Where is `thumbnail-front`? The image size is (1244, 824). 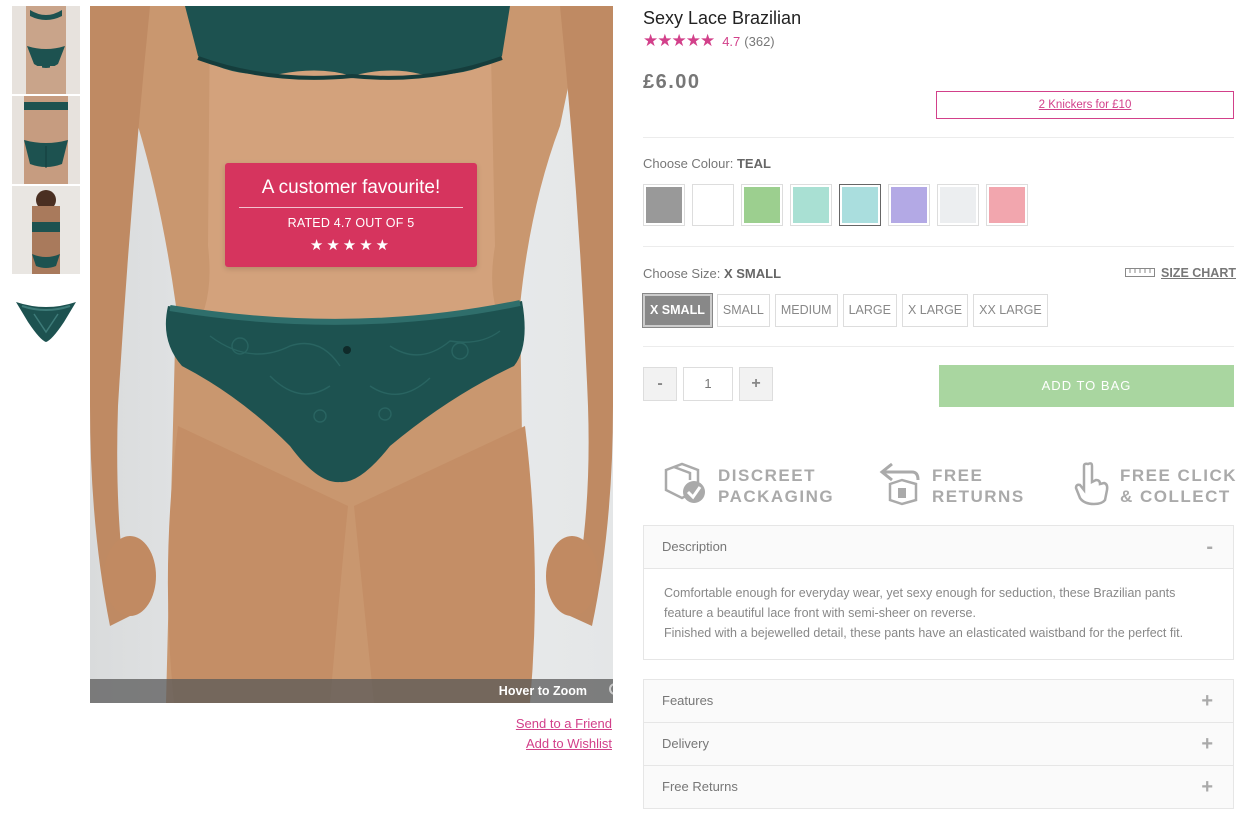
thumbnail-front is located at coordinates (46, 50).